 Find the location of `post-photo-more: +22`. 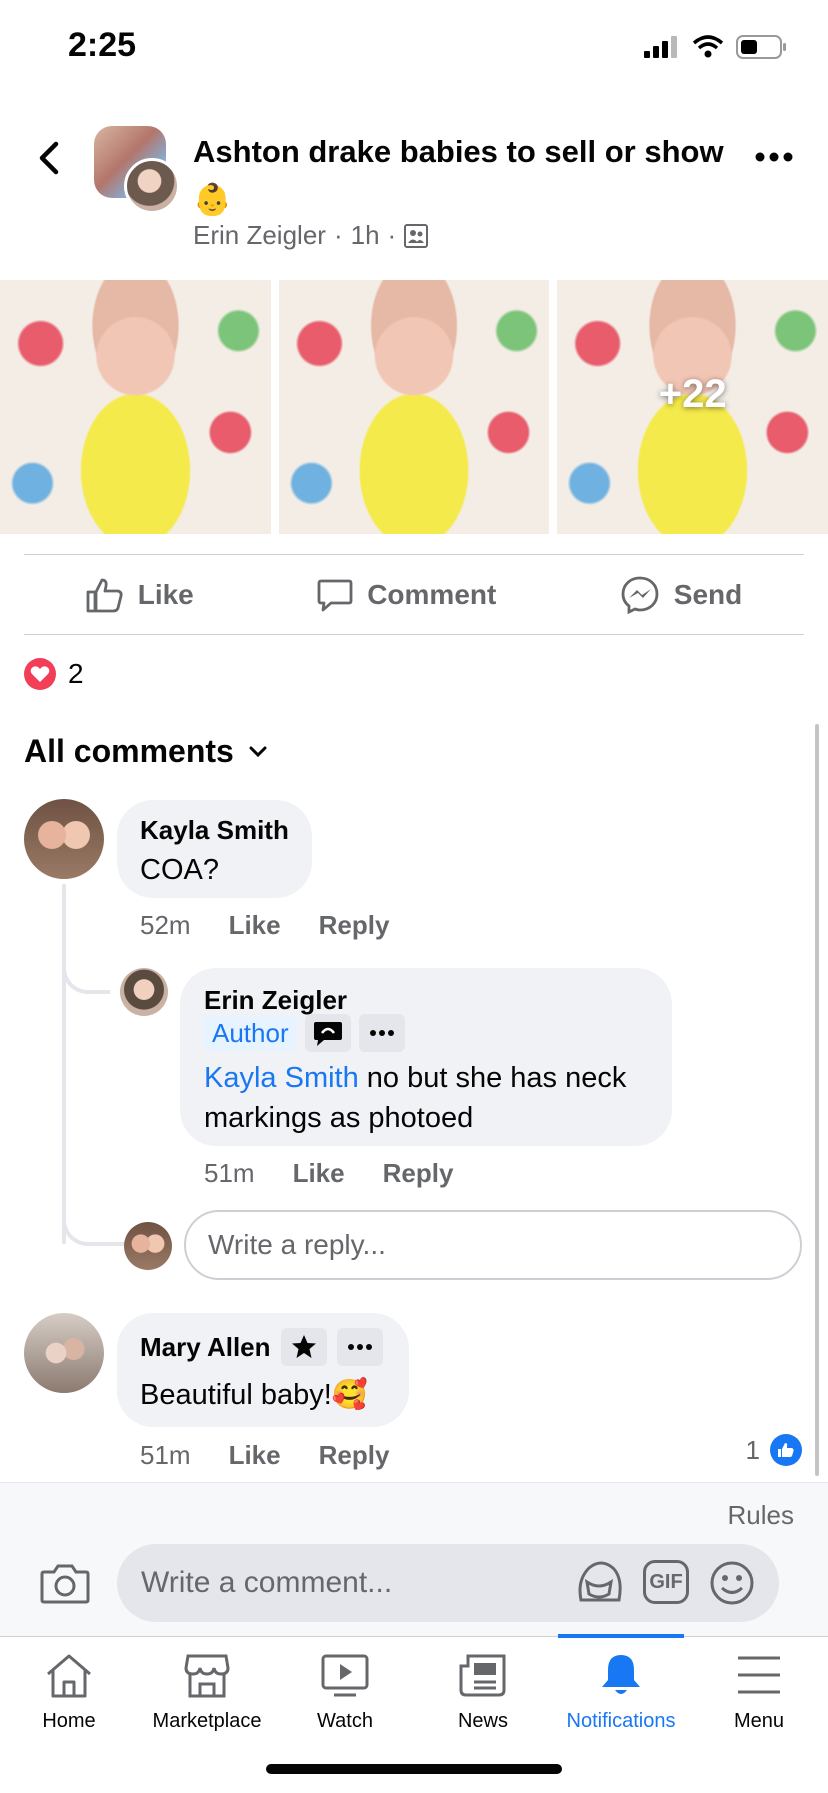

post-photo-more: +22 is located at coordinates (692, 407).